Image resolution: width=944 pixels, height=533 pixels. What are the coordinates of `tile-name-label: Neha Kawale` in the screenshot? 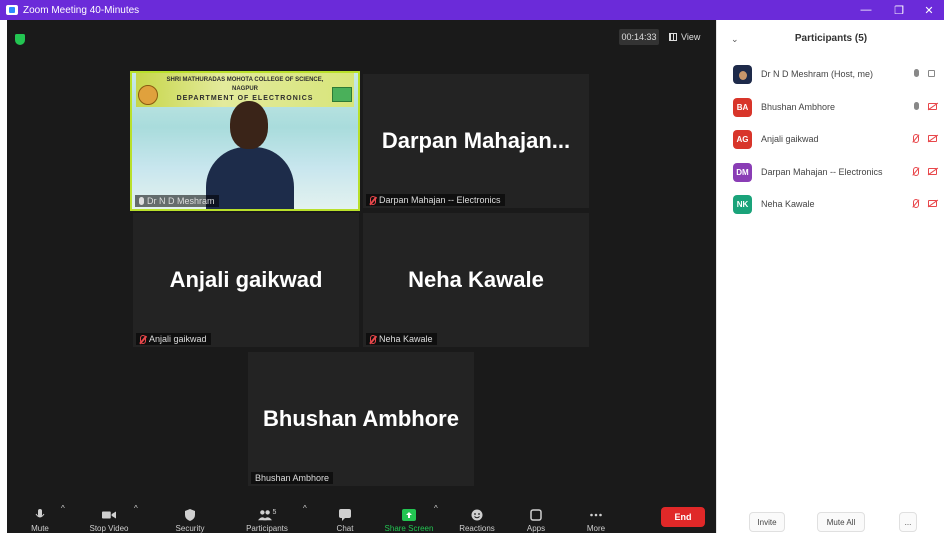 It's located at (401, 339).